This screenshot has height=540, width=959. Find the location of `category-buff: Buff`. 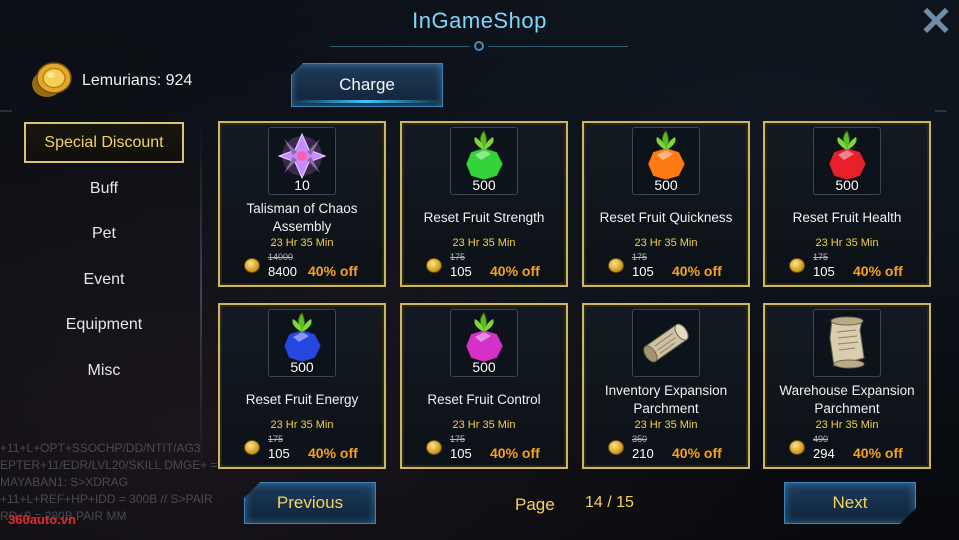

category-buff: Buff is located at coordinates (104, 188).